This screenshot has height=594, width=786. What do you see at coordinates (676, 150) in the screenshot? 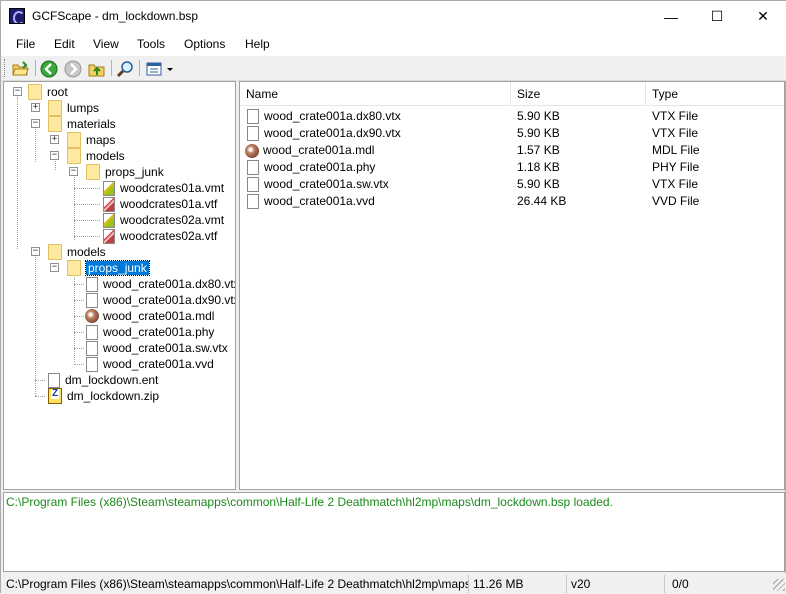
I see `row-type: MDL File` at bounding box center [676, 150].